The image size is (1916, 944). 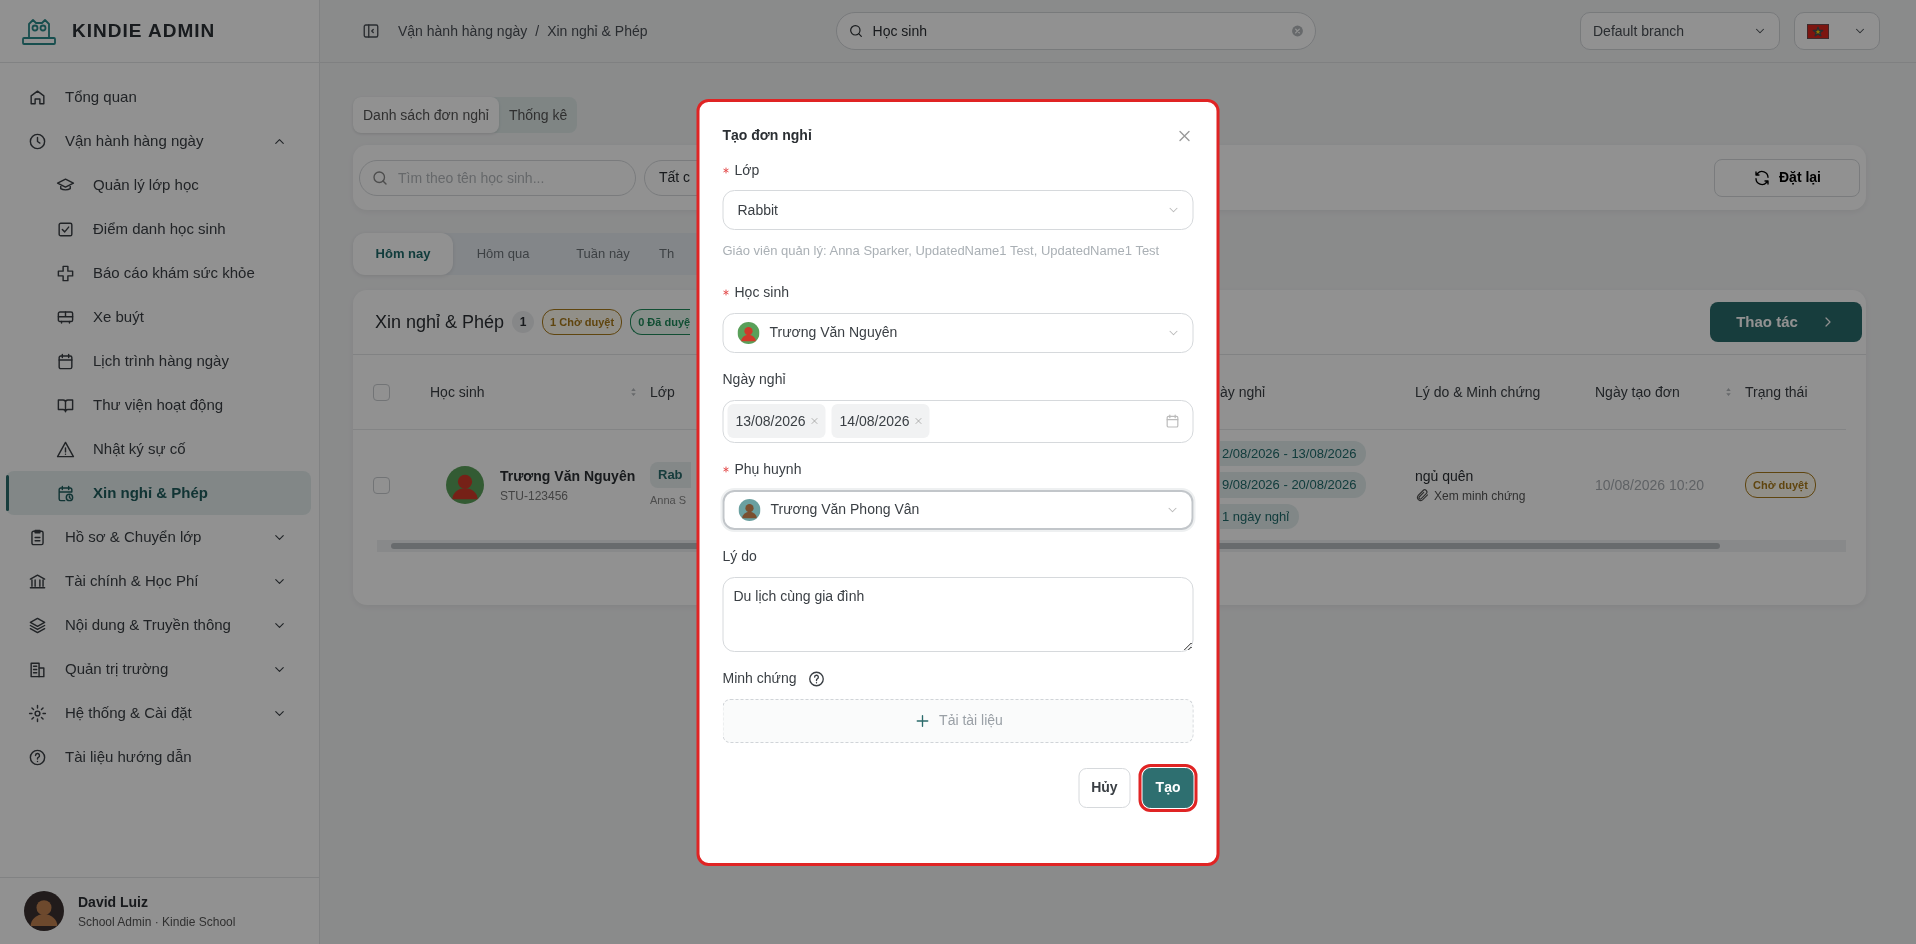 What do you see at coordinates (144, 30) in the screenshot?
I see `app-logo-text: KINDIE ADMIN` at bounding box center [144, 30].